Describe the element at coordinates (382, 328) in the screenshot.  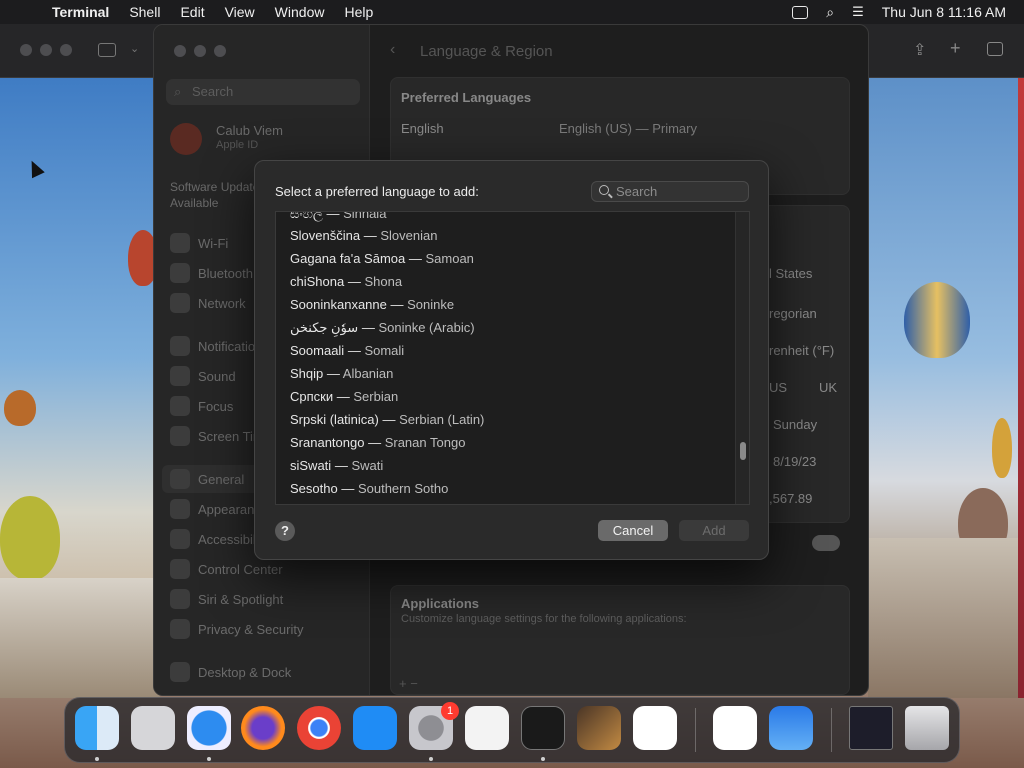
I see `list-item: سوٗنِ جكنخن — Soninke (Arabic)` at that location.